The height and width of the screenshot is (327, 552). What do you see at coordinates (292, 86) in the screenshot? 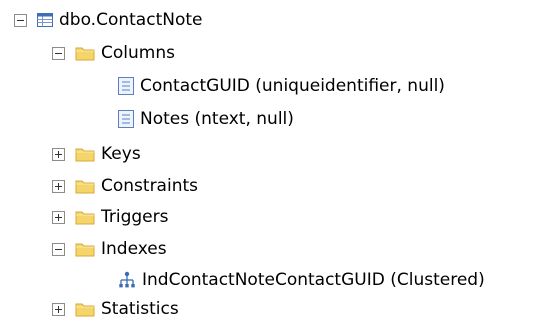
I see `tree-node-label: ContactGUID (uniqueidentifier, null)` at bounding box center [292, 86].